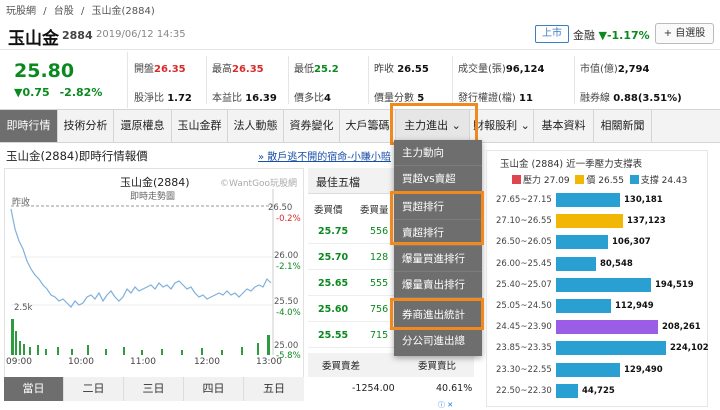 The height and width of the screenshot is (410, 720). What do you see at coordinates (63, 92) in the screenshot?
I see `price-change: ▼0.75 -2.82%` at bounding box center [63, 92].